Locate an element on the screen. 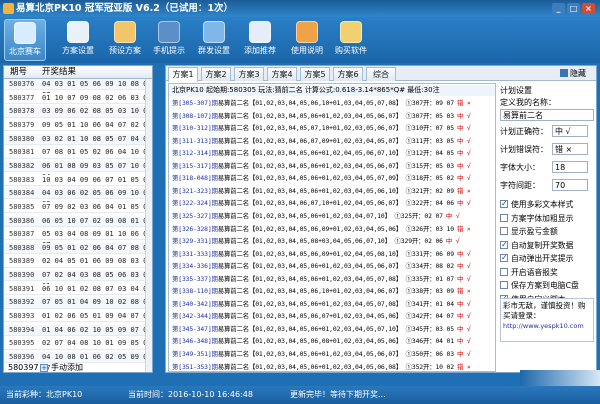  cart-icon is located at coordinates (351, 32).